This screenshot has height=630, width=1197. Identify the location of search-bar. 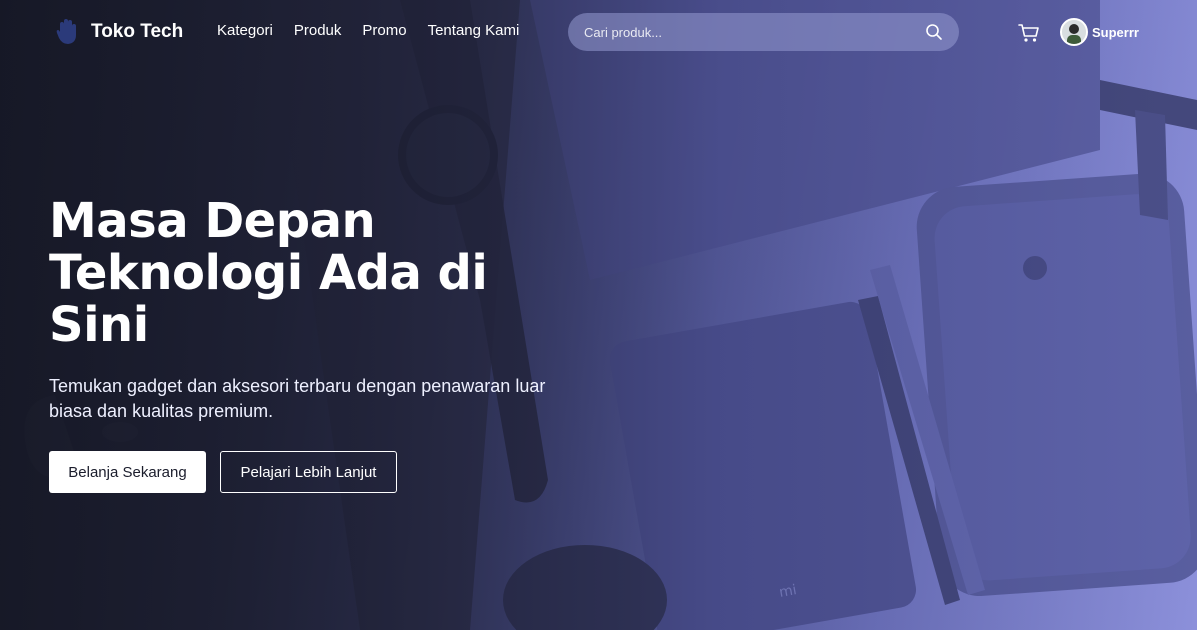
(763, 32).